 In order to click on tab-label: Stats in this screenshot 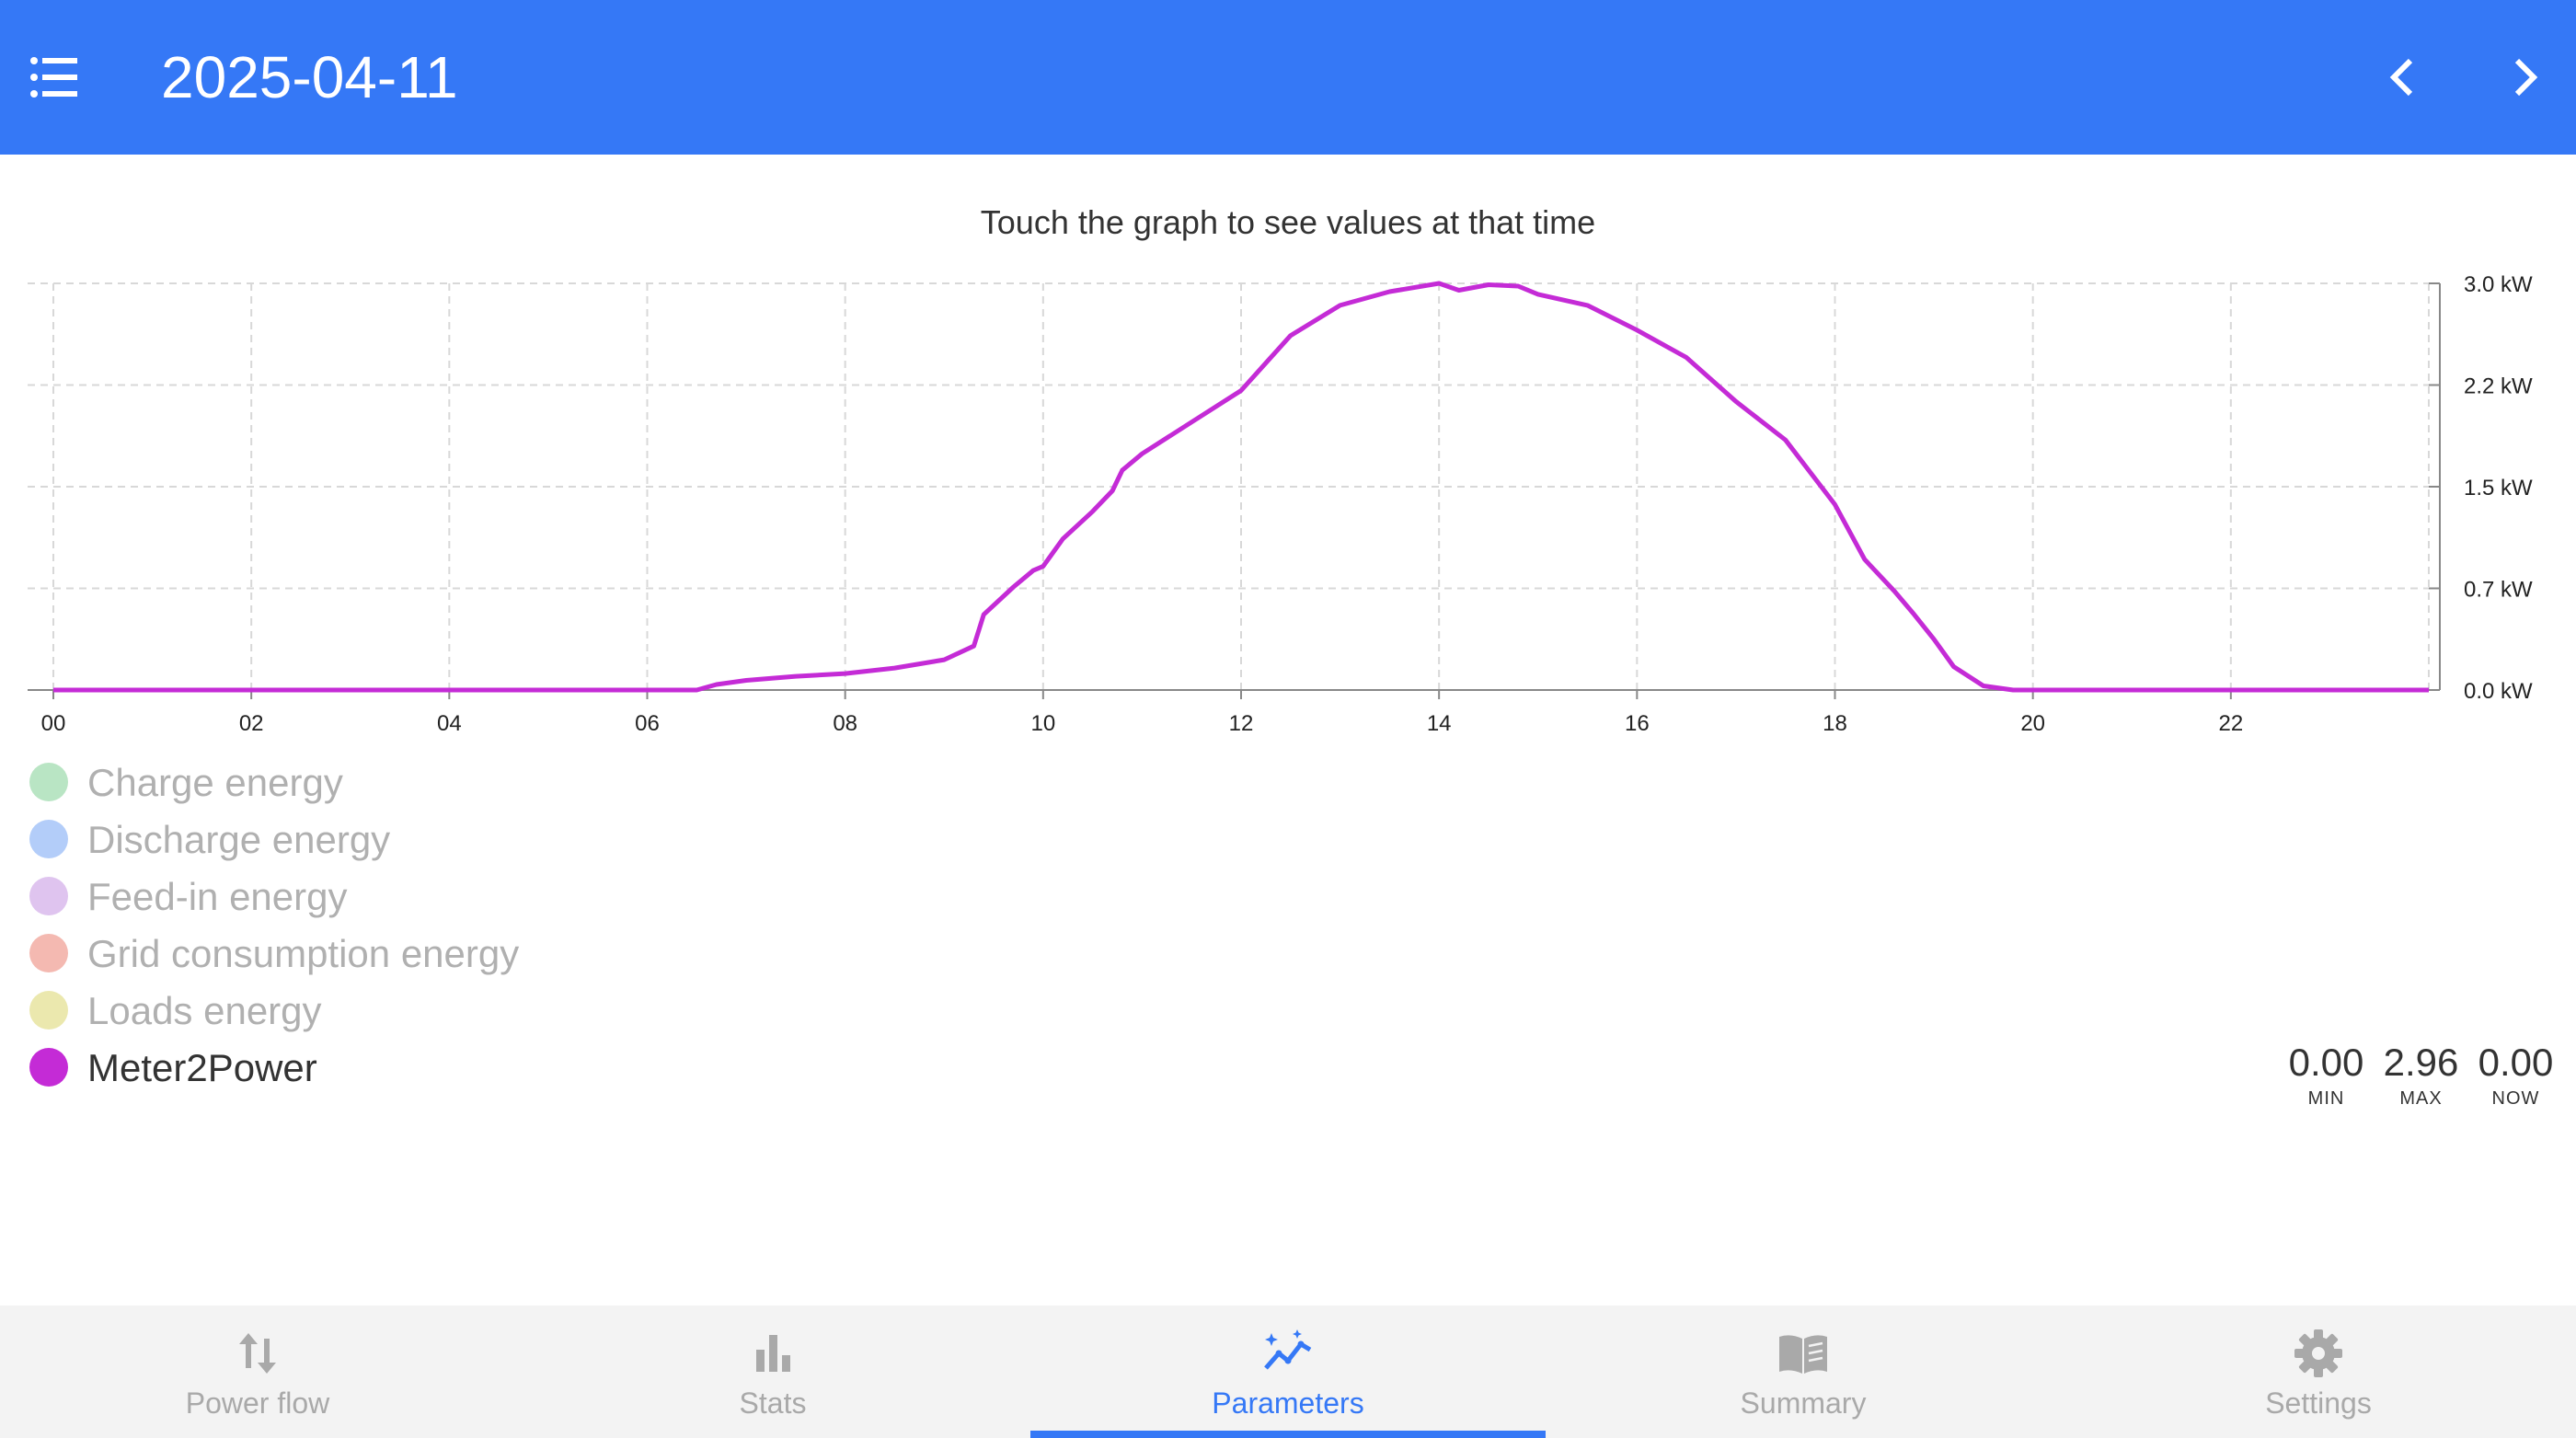, I will do `click(773, 1403)`.